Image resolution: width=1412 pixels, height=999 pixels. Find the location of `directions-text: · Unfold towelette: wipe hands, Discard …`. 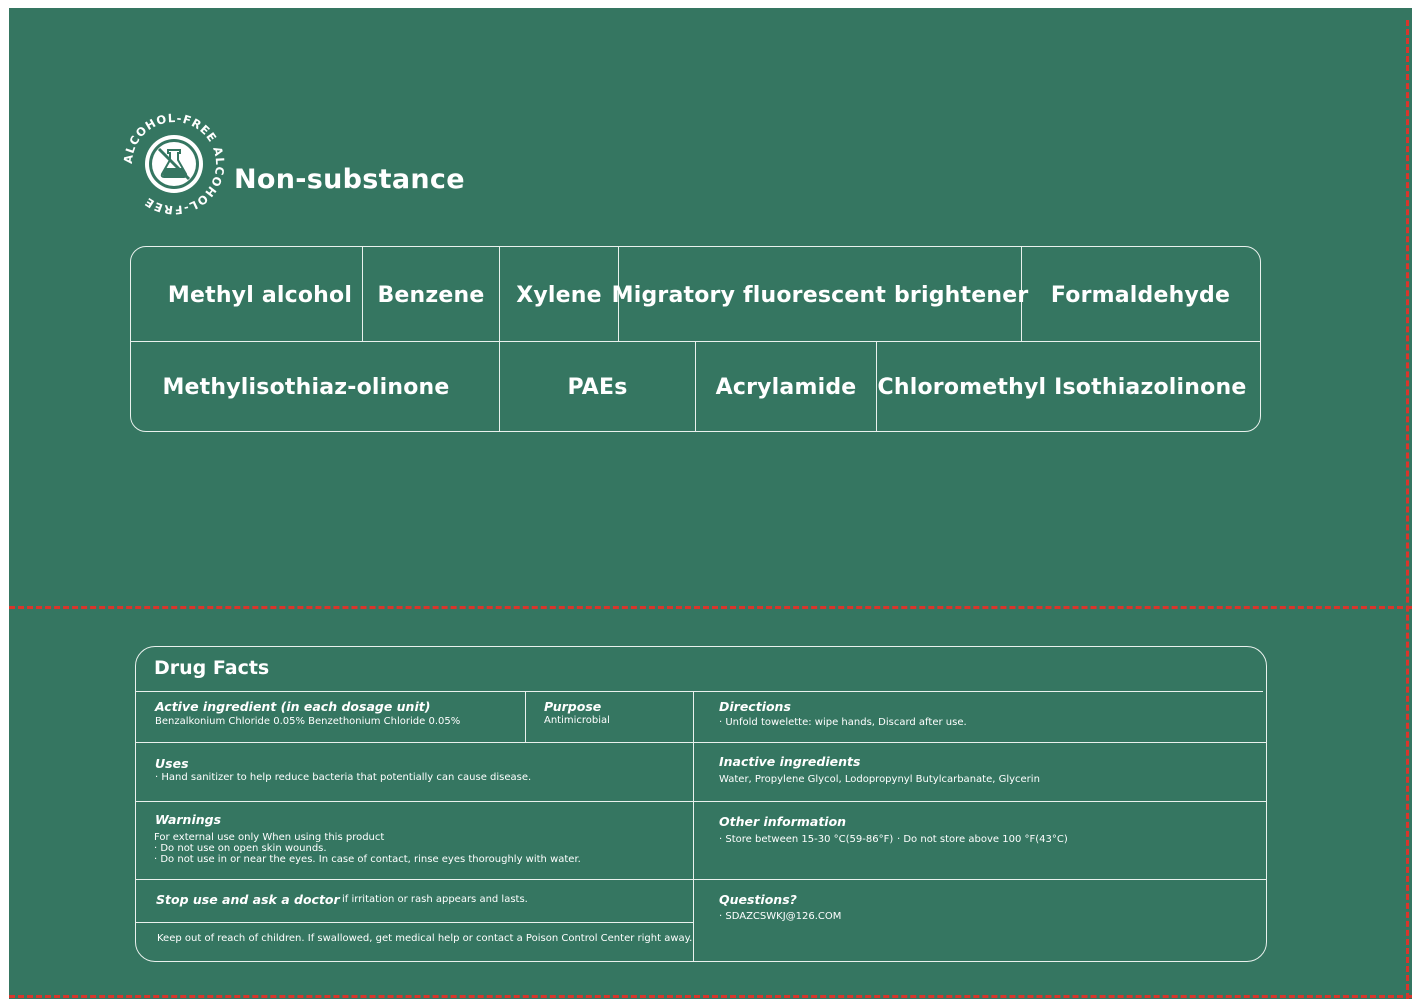

directions-text: · Unfold towelette: wipe hands, Discard … is located at coordinates (843, 722).